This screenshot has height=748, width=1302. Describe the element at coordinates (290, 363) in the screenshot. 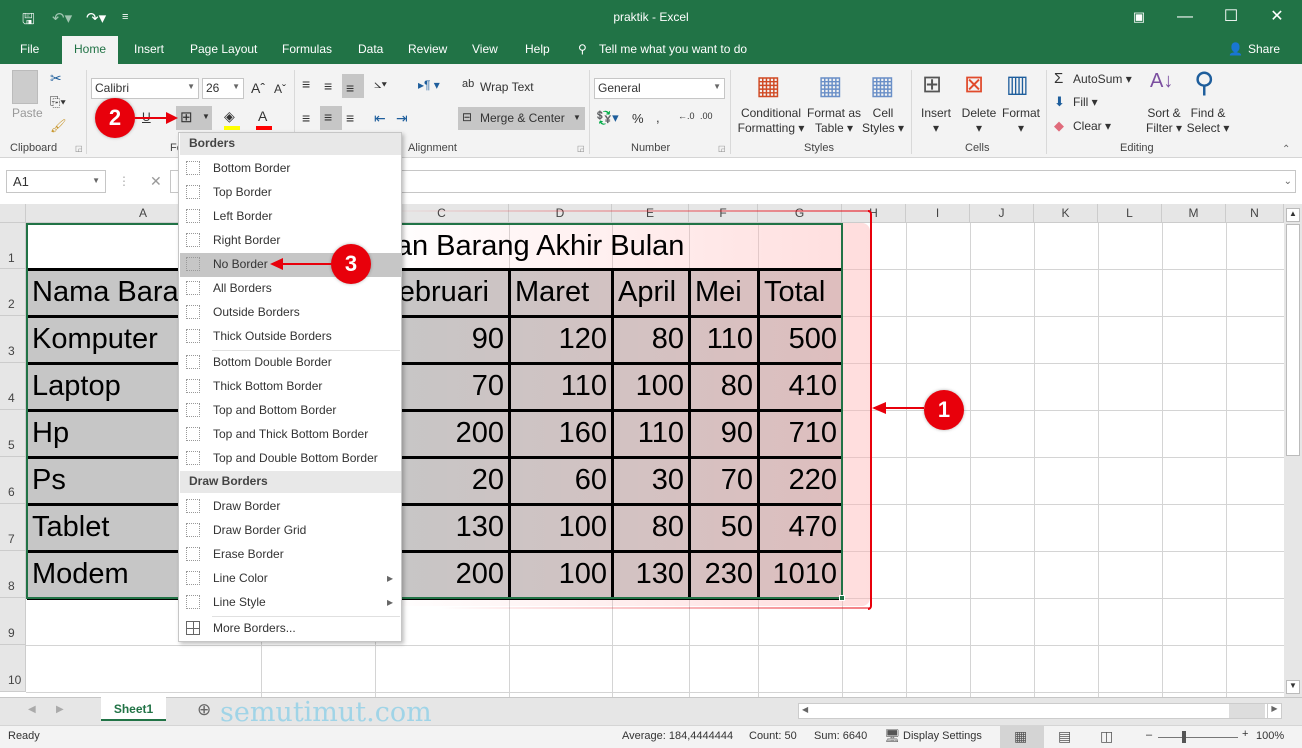

I see `menu-item-bottom-double-border: Bottom Double Border` at that location.